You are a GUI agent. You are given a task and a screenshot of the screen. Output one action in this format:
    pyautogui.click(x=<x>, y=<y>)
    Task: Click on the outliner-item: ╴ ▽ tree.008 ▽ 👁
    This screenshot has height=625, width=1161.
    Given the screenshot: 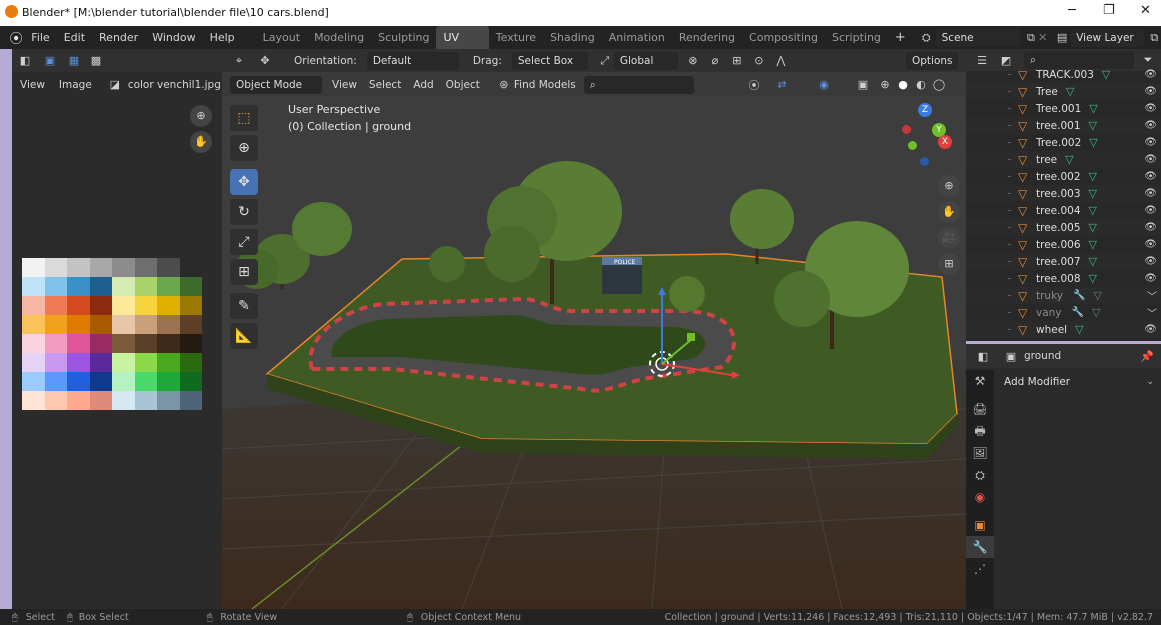 What is the action you would take?
    pyautogui.click(x=1063, y=278)
    